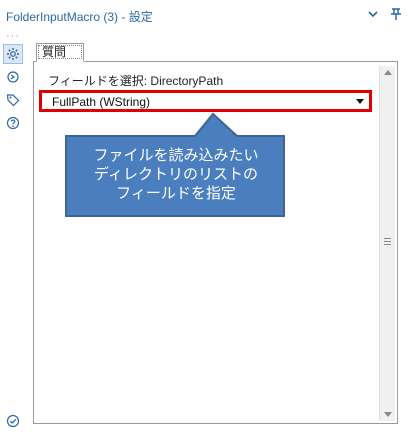 The image size is (409, 432). Describe the element at coordinates (205, 101) in the screenshot. I see `field-dropdown: FullPath (WString)` at that location.